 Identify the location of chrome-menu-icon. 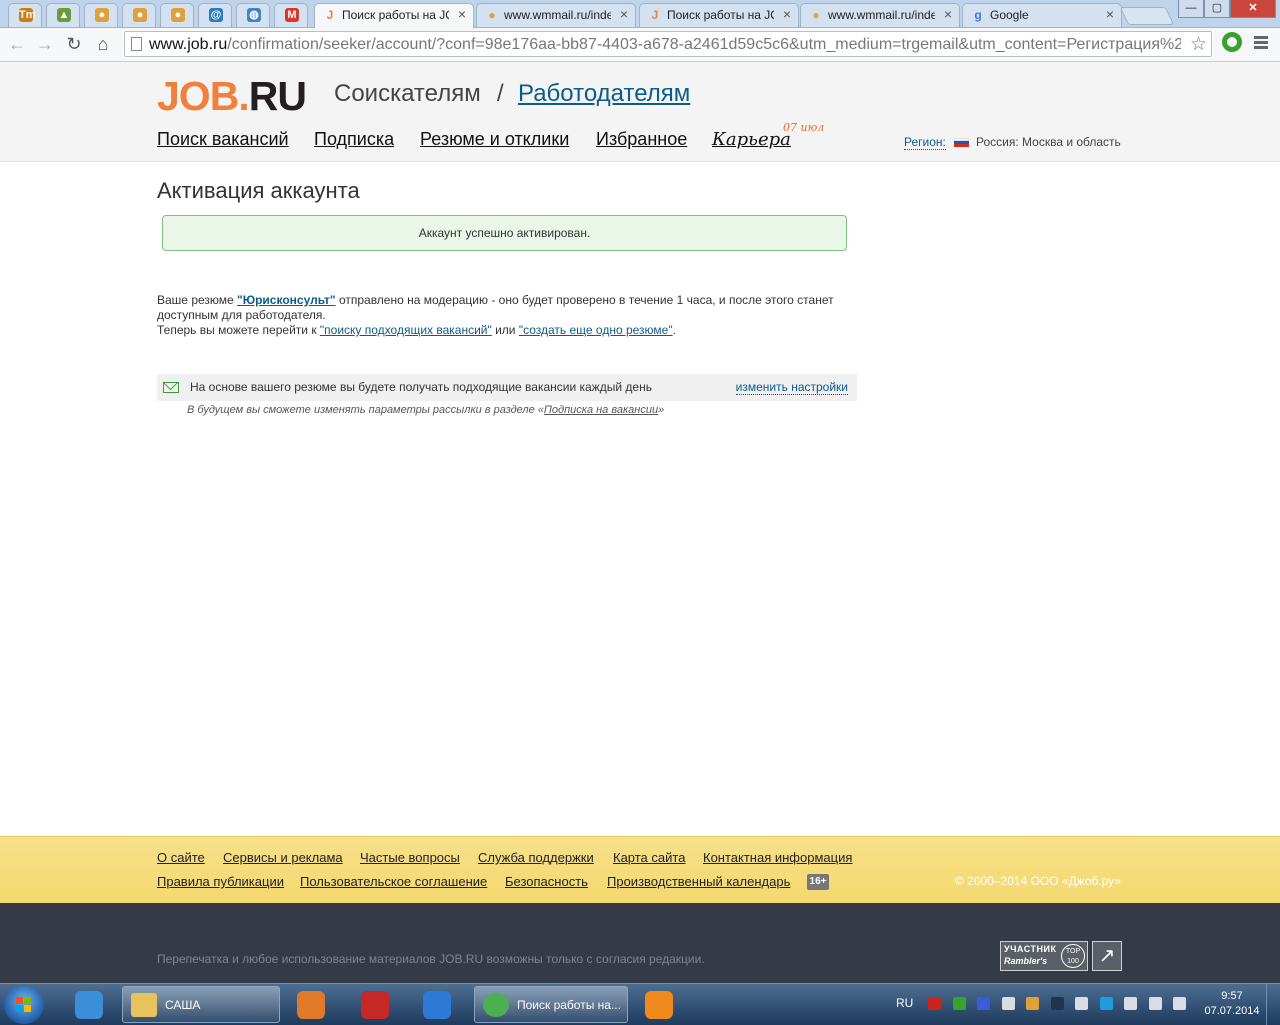
(1261, 43).